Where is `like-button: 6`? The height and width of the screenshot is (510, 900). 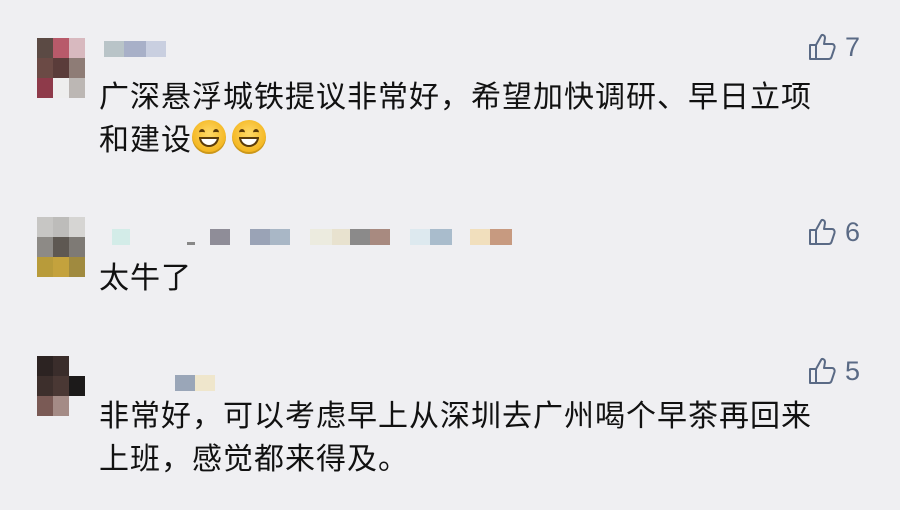
like-button: 6 is located at coordinates (833, 232).